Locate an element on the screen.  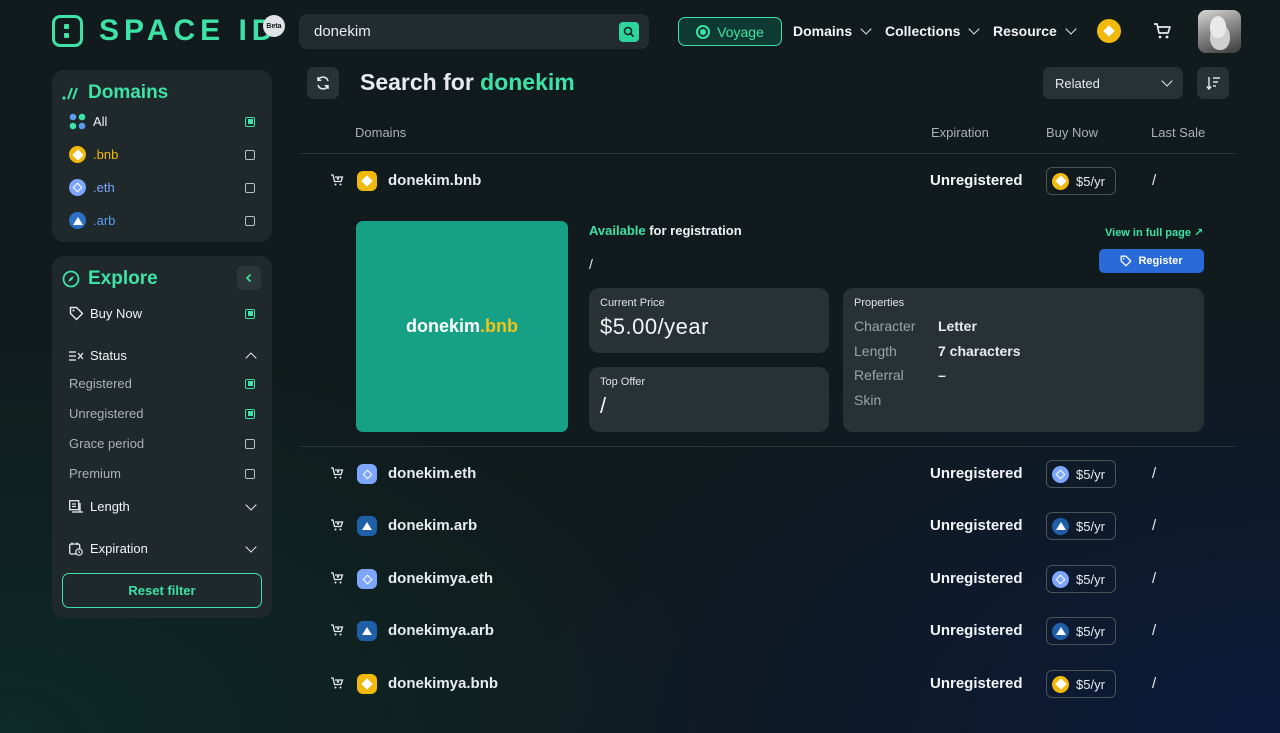
domains-filter-title: Domains is located at coordinates (115, 93).